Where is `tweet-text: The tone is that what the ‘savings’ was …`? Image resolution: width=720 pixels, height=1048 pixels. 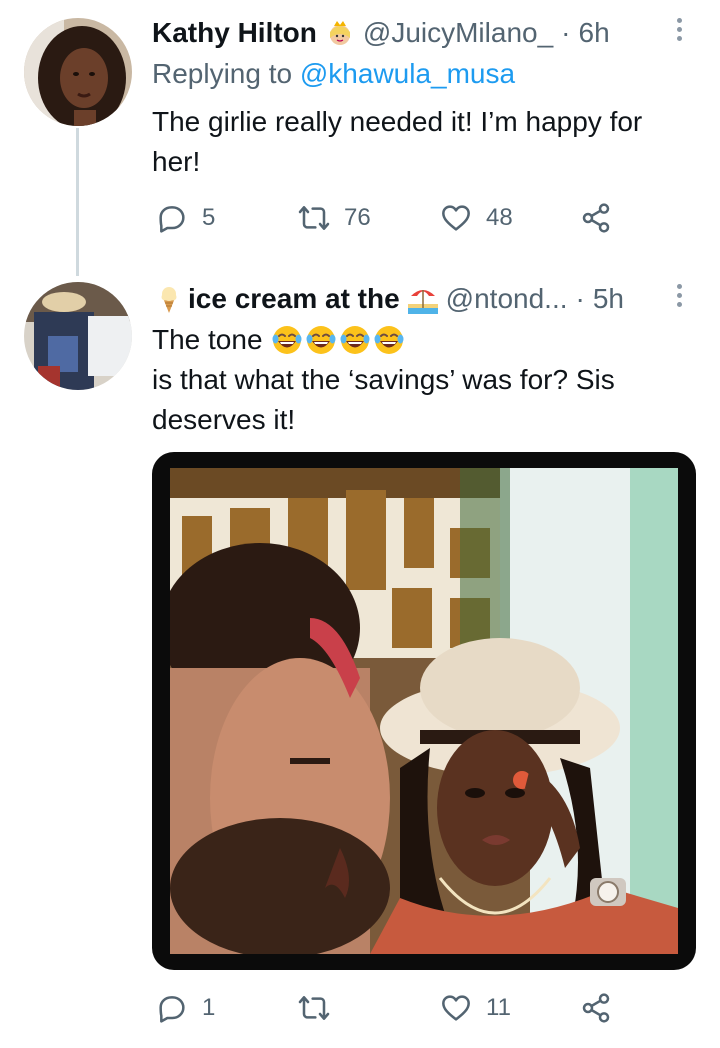
tweet-text: The tone is that what the ‘savings’ was … is located at coordinates (383, 380).